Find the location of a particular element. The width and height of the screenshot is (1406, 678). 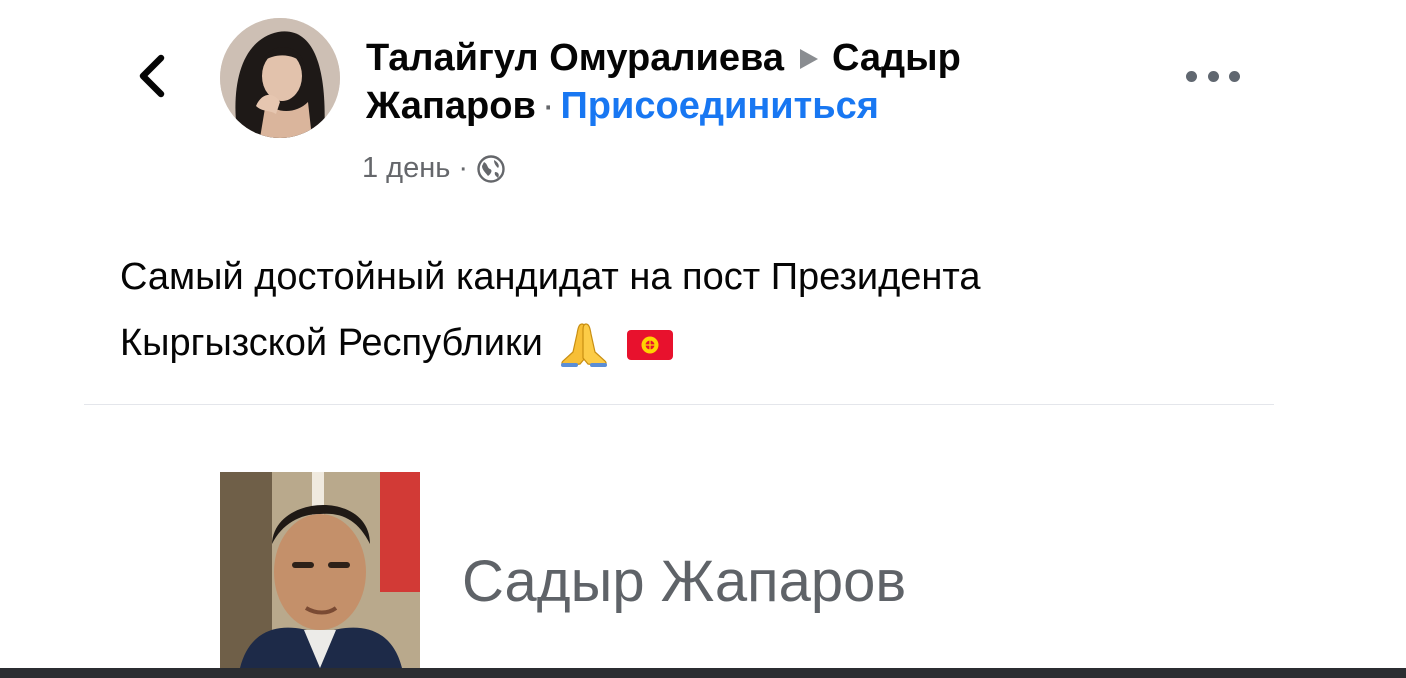

avatar-image is located at coordinates (280, 78).